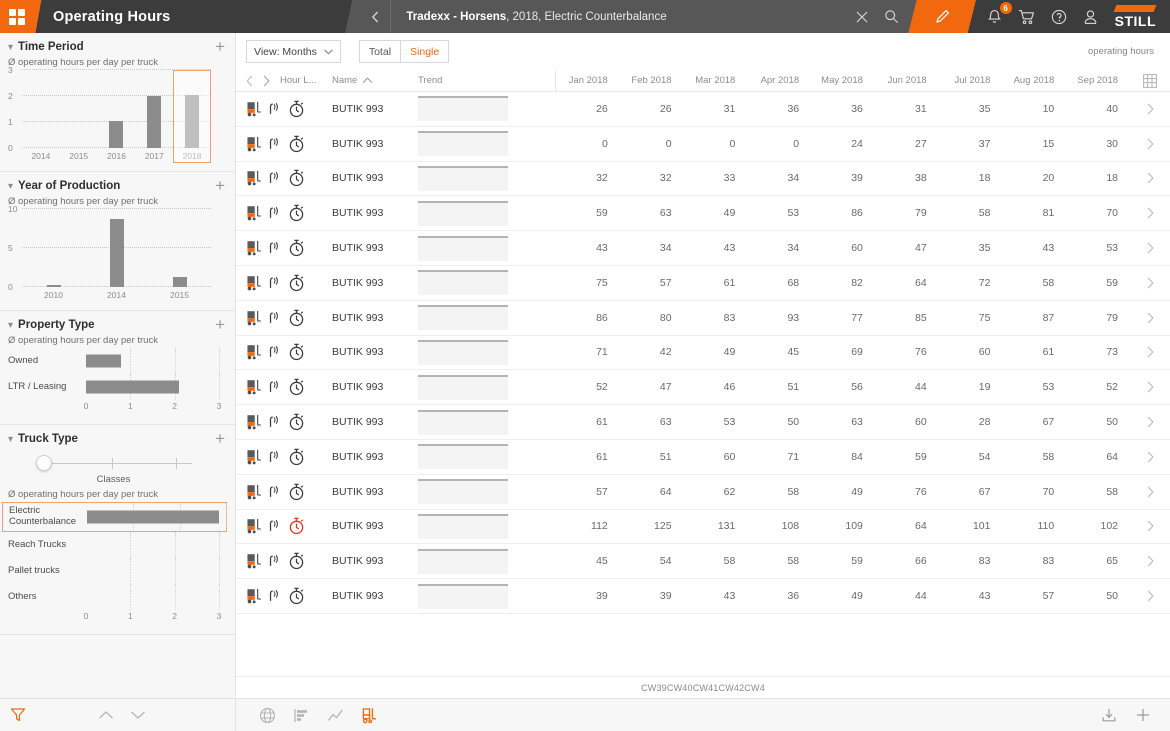  Describe the element at coordinates (703, 596) in the screenshot. I see `table-row: BUTIK 993 39 39 43 36 49 44 43 57 50` at that location.